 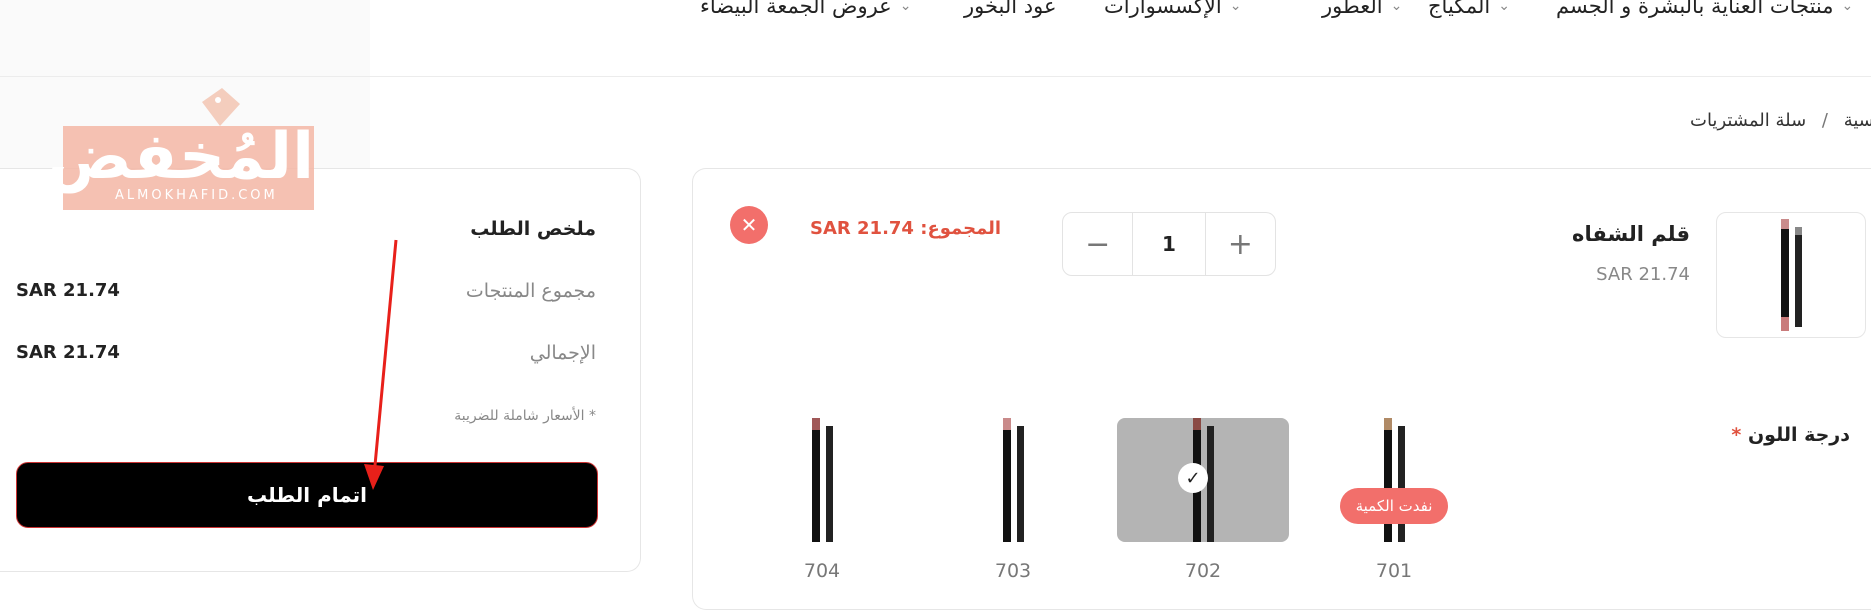 I want to click on breadcrumb: الرئيسية / سلة المشتريات, so click(x=1780, y=120).